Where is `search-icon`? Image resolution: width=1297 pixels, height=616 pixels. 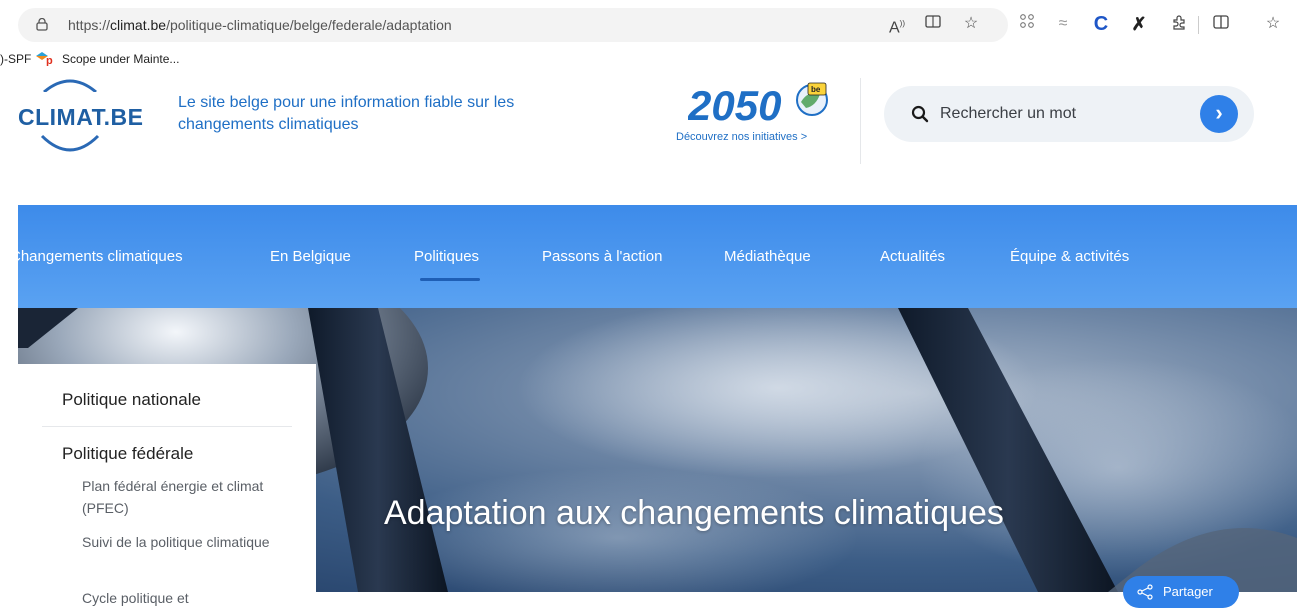 search-icon is located at coordinates (920, 114).